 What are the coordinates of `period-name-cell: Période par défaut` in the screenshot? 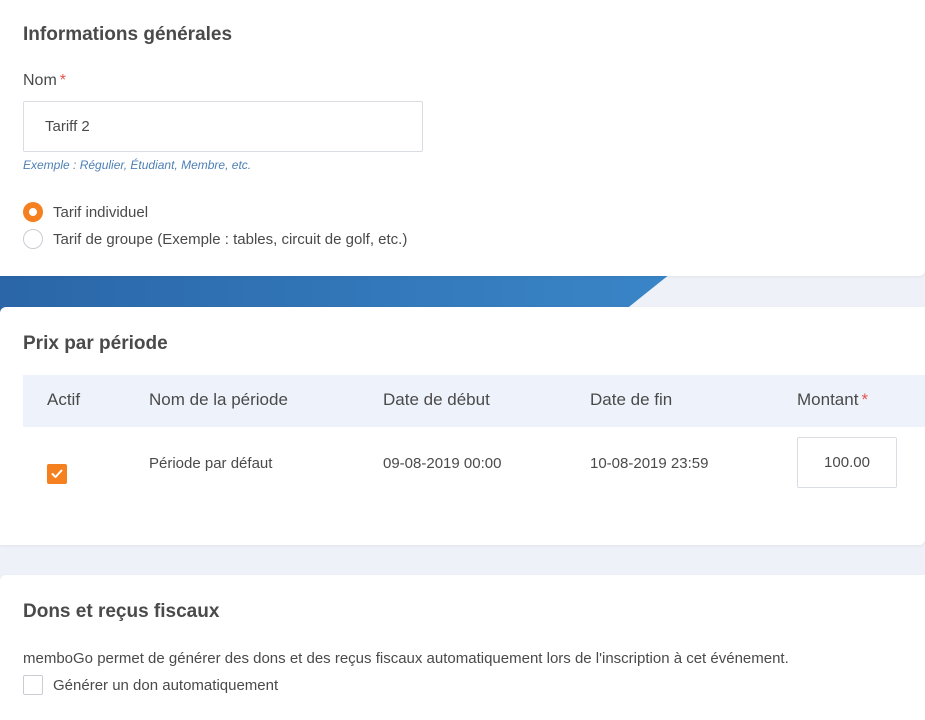 It's located at (211, 463).